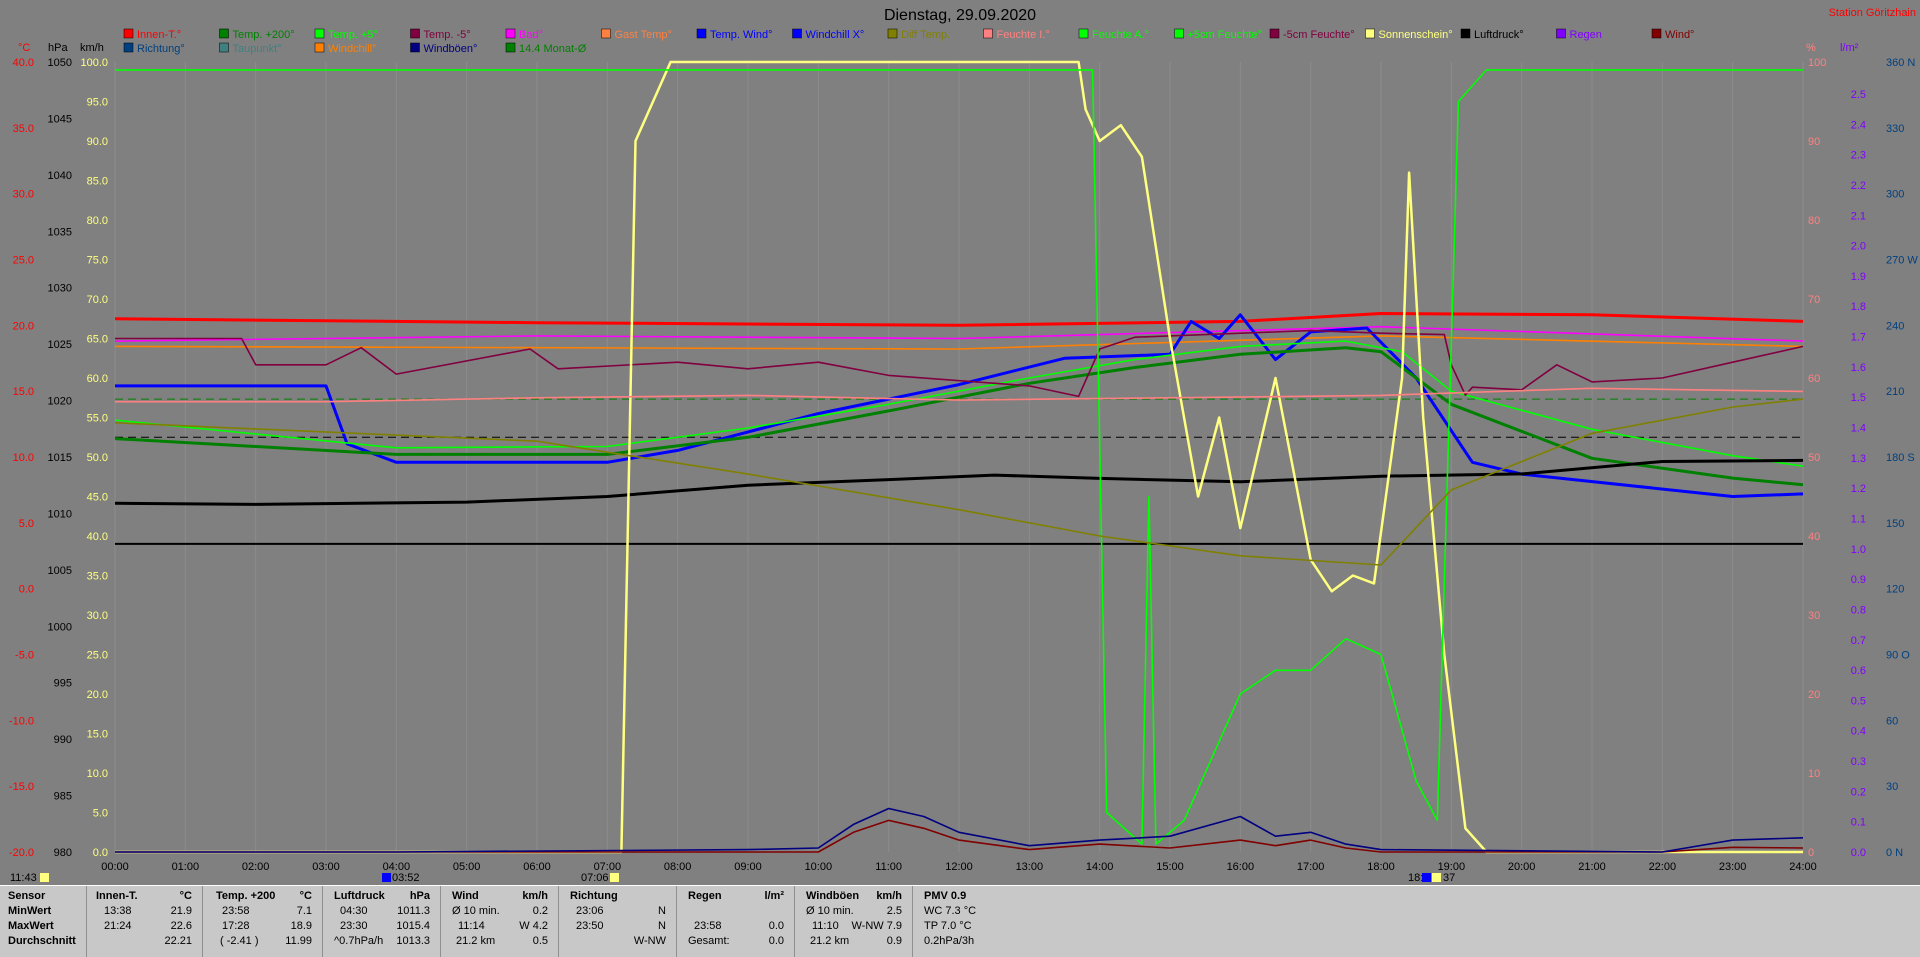  What do you see at coordinates (1858, 671) in the screenshot?
I see `lm2-tick-label: 0.6` at bounding box center [1858, 671].